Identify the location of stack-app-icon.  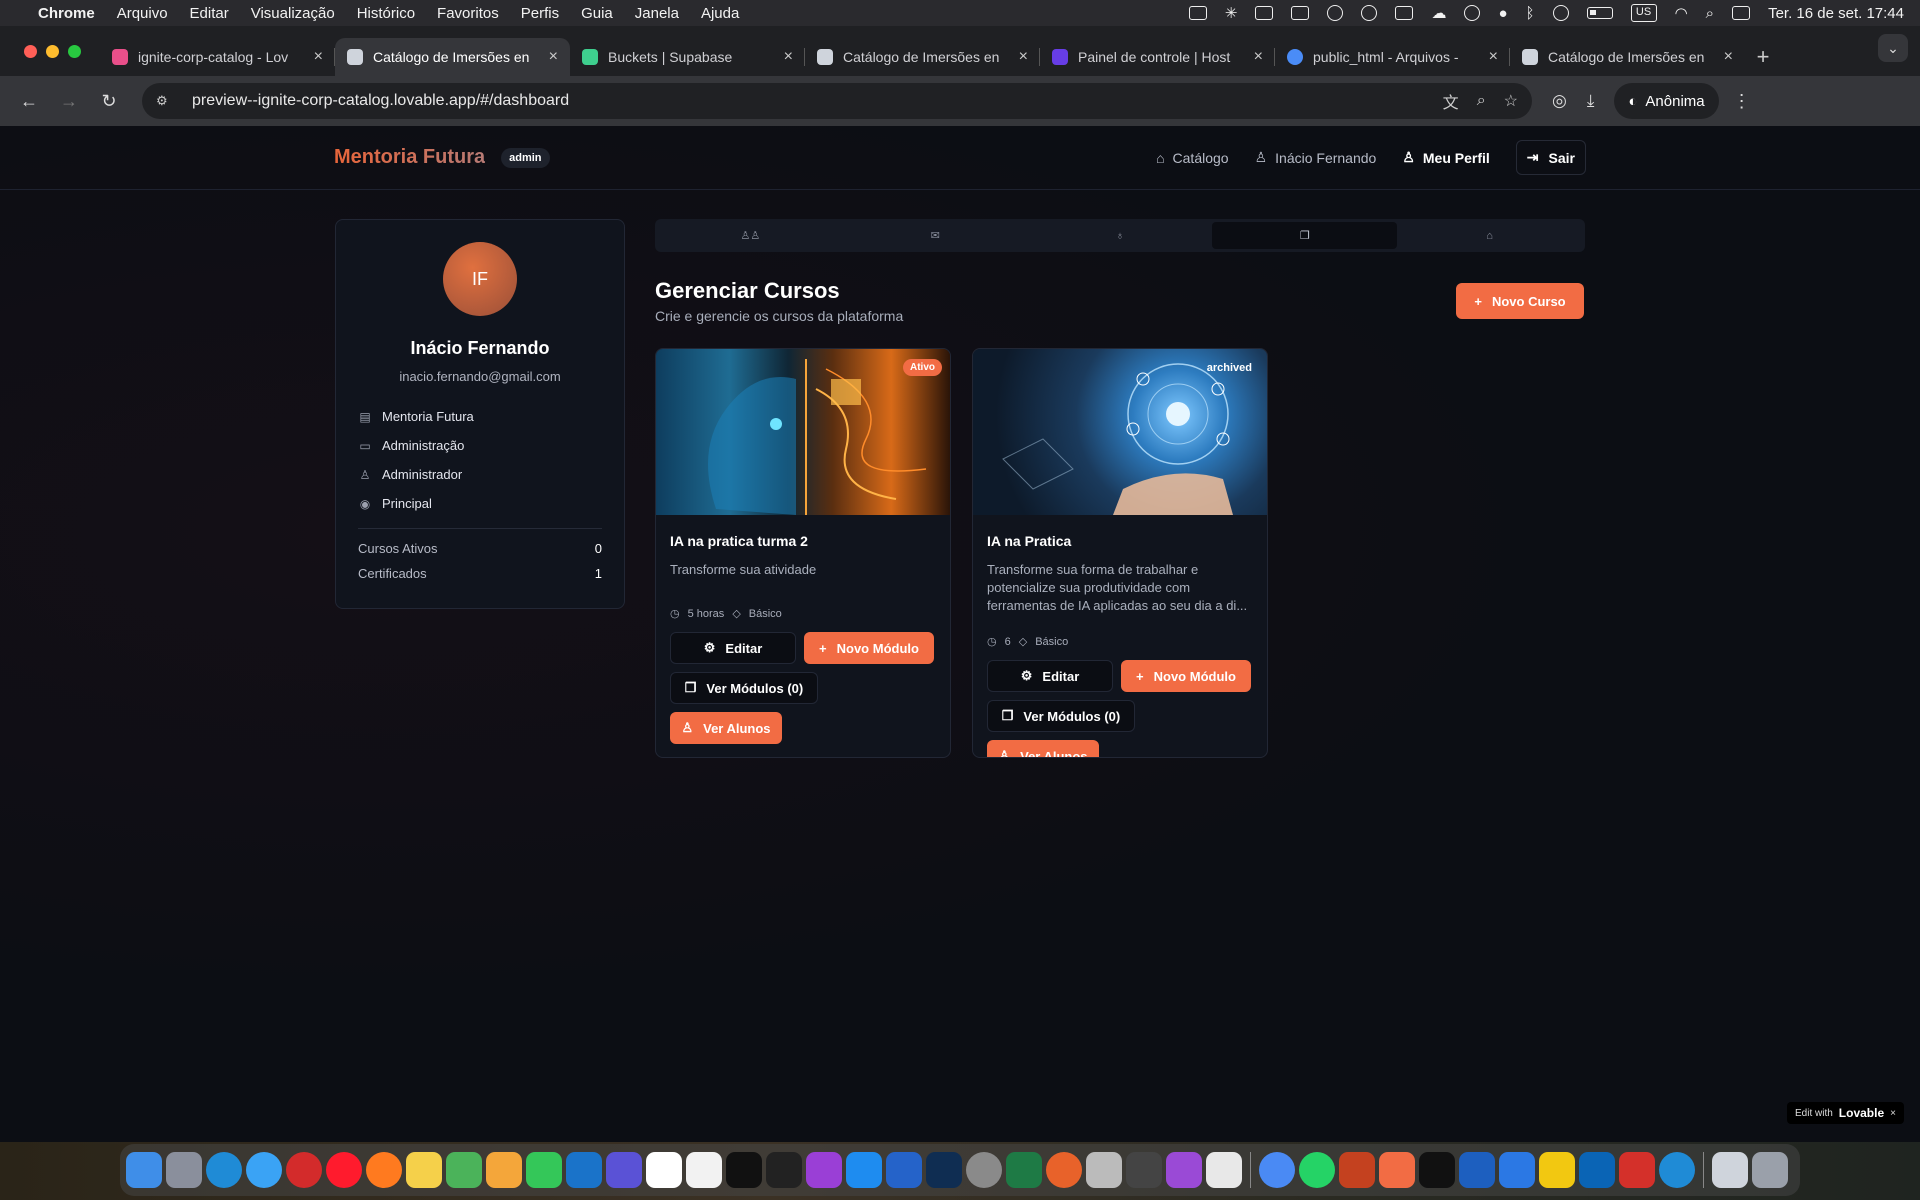
(624, 1170).